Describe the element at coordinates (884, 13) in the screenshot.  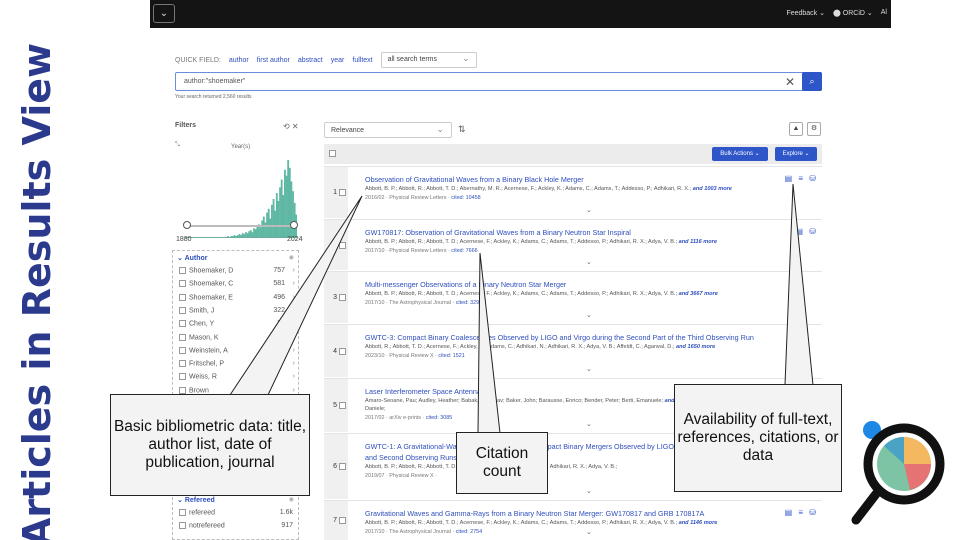
I see `about-menu: Al` at that location.